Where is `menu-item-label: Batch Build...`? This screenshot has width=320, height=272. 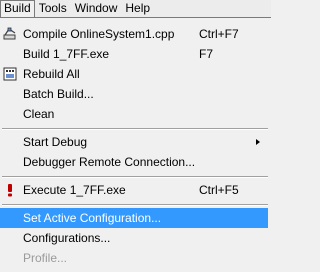 menu-item-label: Batch Build... is located at coordinates (58, 94).